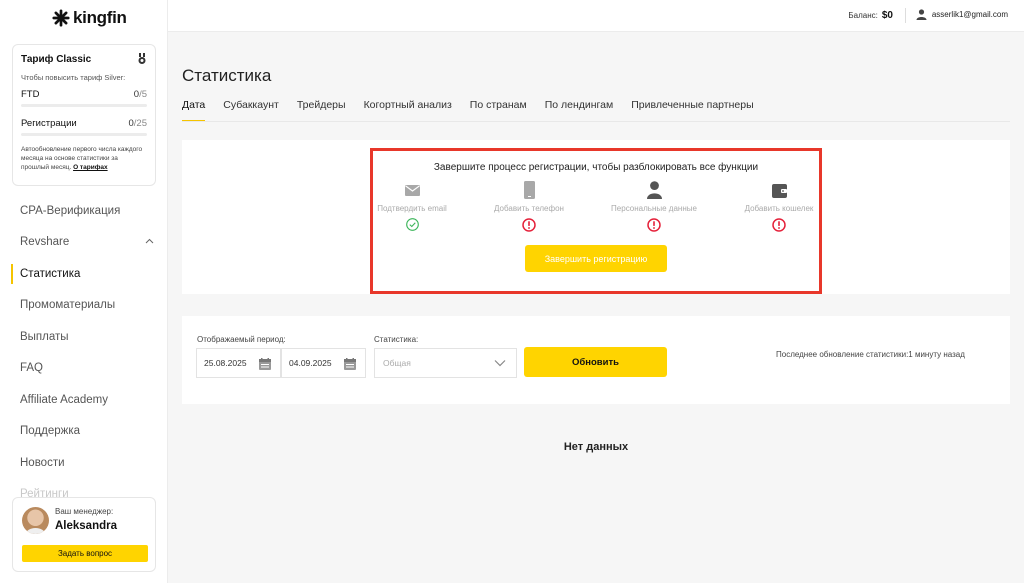 The image size is (1024, 583). I want to click on tabs-divider, so click(596, 121).